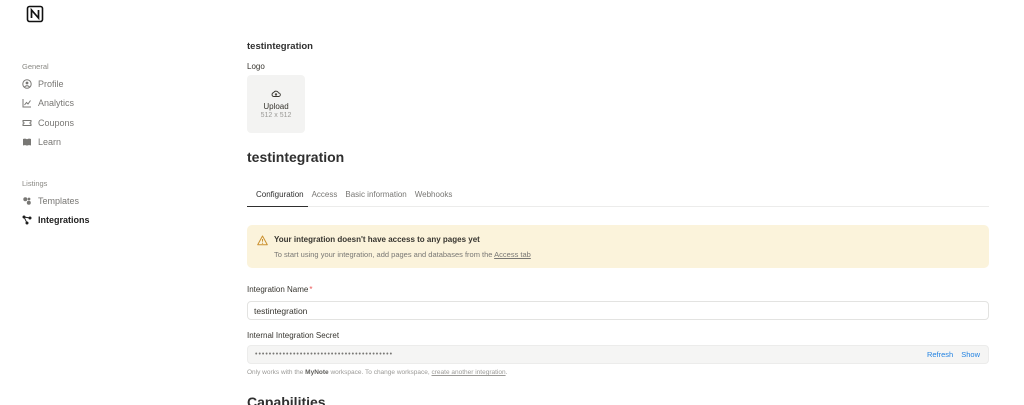 This screenshot has width=1024, height=405. What do you see at coordinates (97, 84) in the screenshot?
I see `sidebar-item-profile: Profile` at bounding box center [97, 84].